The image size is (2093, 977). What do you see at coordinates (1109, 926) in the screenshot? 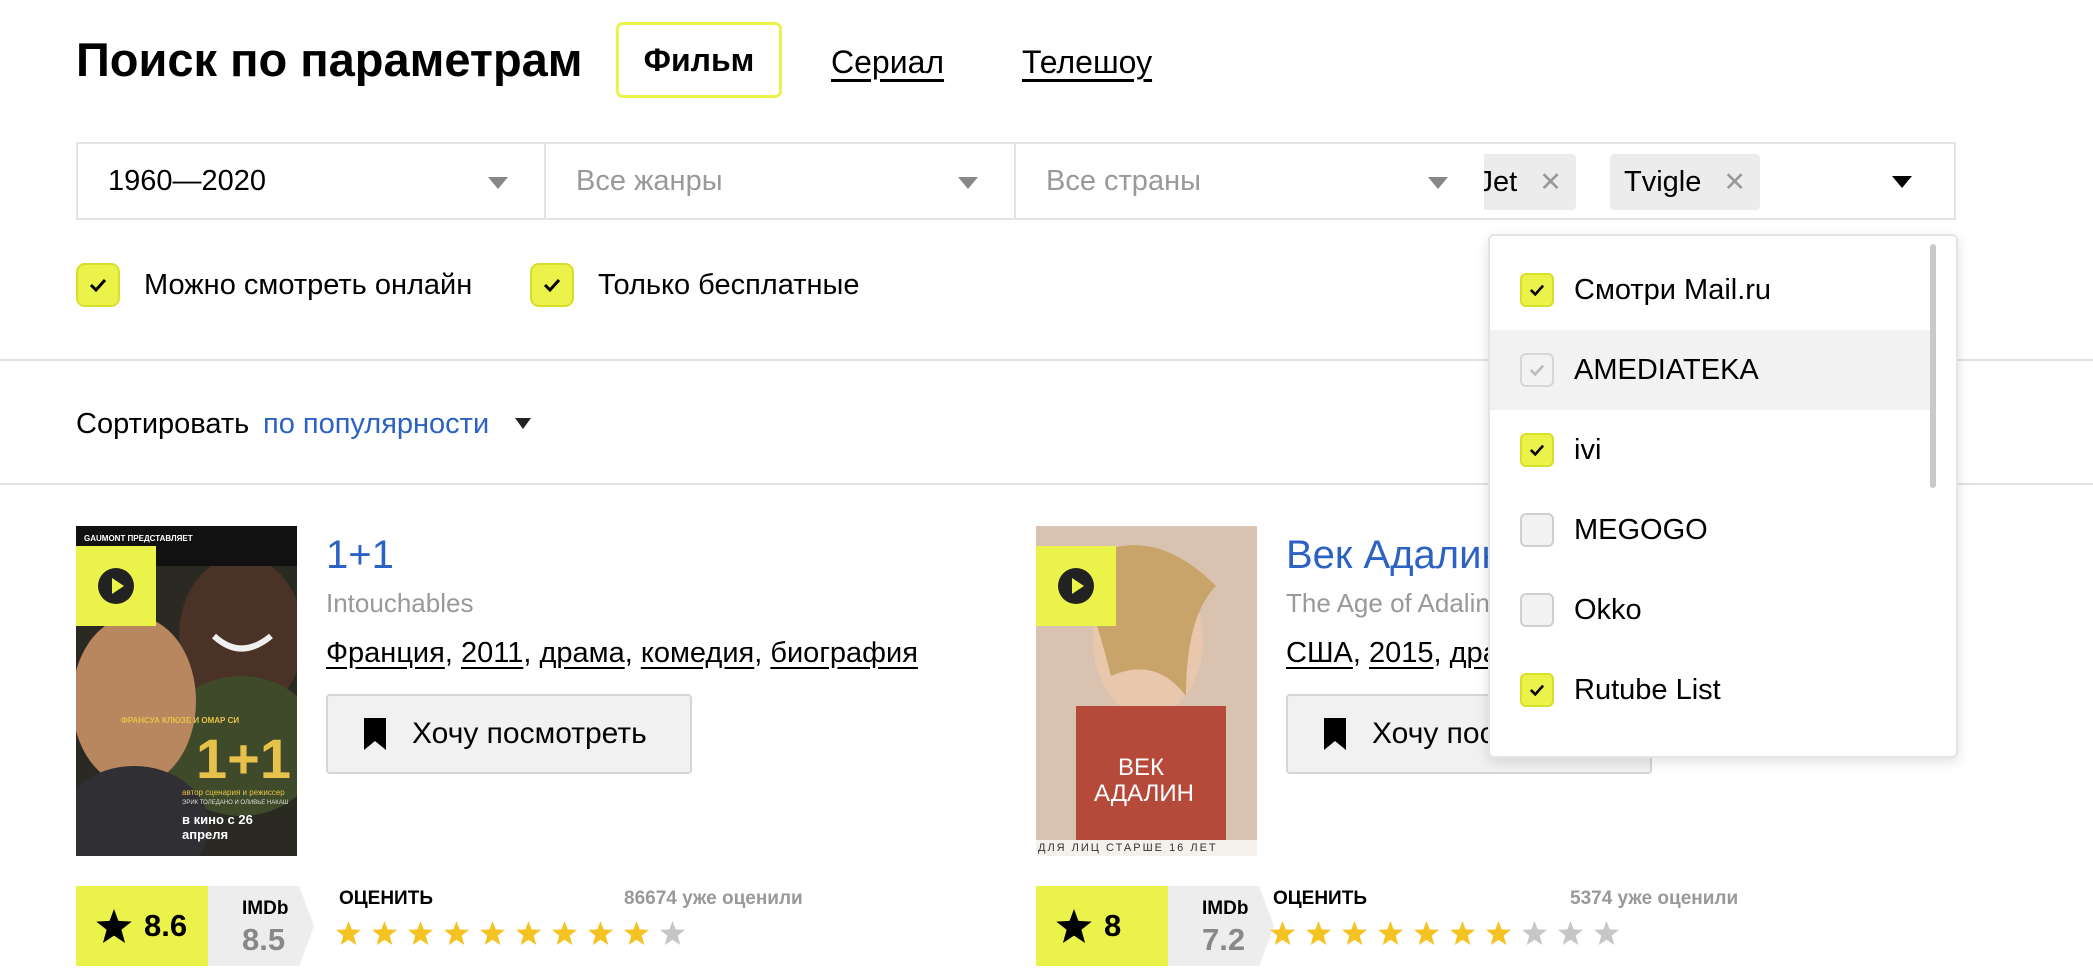
I see `site-rating: 8` at bounding box center [1109, 926].